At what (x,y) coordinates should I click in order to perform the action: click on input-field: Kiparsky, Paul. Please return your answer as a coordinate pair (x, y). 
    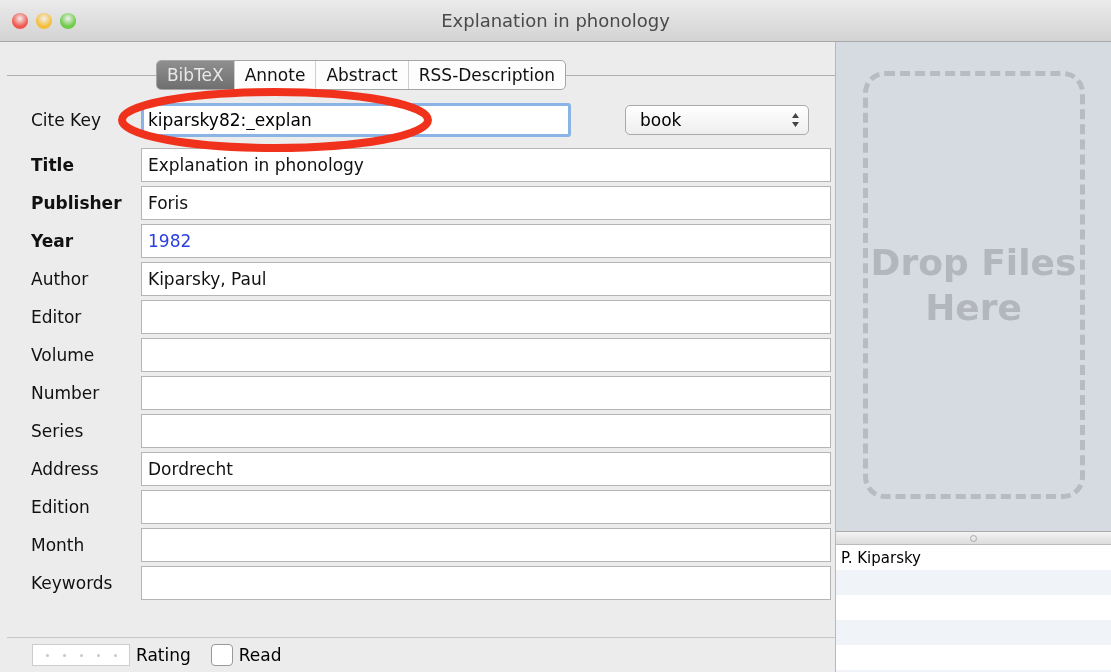
    Looking at the image, I should click on (486, 279).